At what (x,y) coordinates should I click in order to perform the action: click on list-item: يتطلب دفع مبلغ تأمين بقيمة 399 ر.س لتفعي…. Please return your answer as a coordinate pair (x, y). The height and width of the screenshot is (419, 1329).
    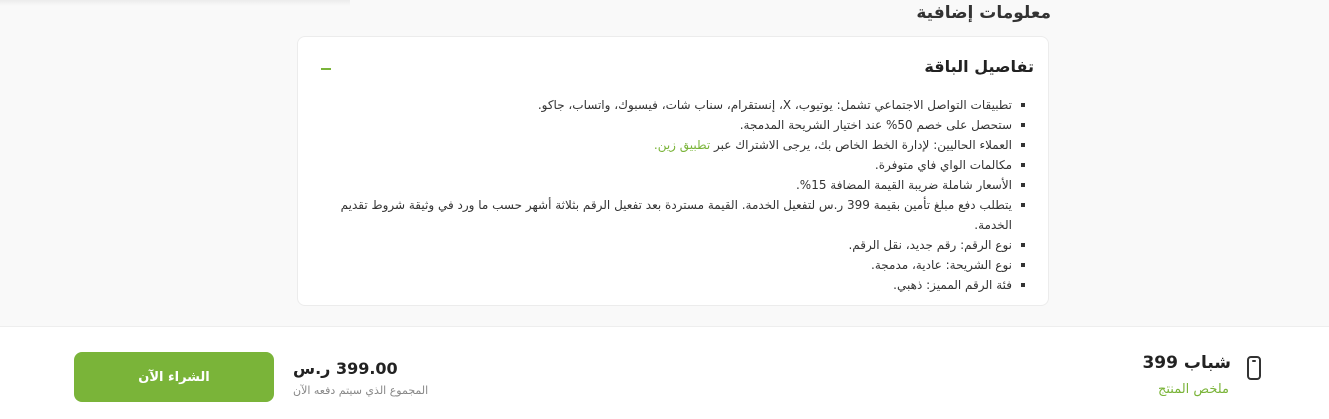
    Looking at the image, I should click on (668, 215).